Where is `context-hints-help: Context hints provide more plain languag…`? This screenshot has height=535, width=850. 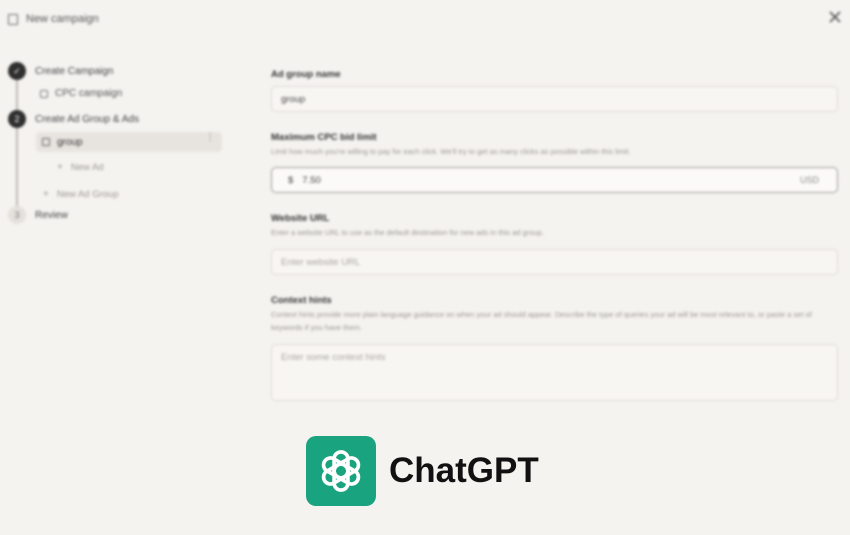 context-hints-help: Context hints provide more plain languag… is located at coordinates (541, 321).